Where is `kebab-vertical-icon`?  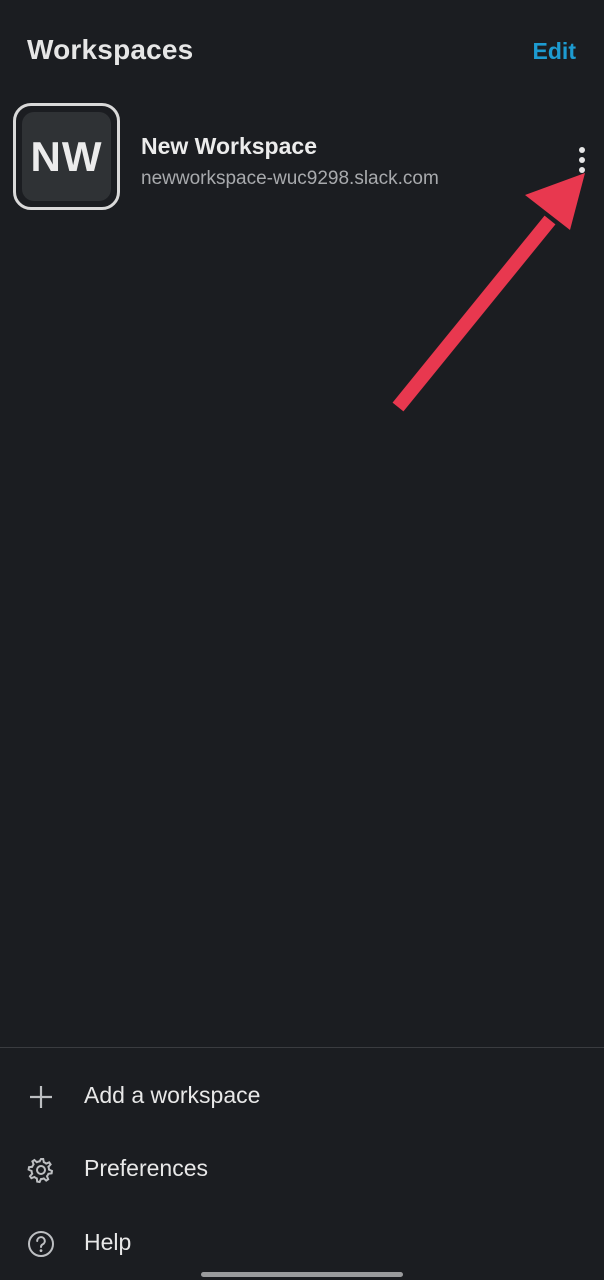
kebab-vertical-icon is located at coordinates (582, 160).